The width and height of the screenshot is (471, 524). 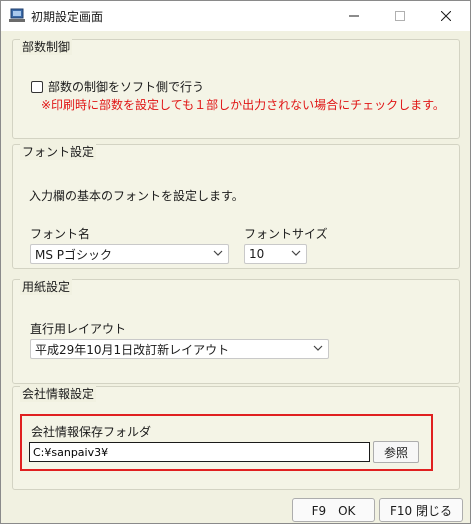 I want to click on close-dialog-button: F10 閉じる, so click(x=421, y=510).